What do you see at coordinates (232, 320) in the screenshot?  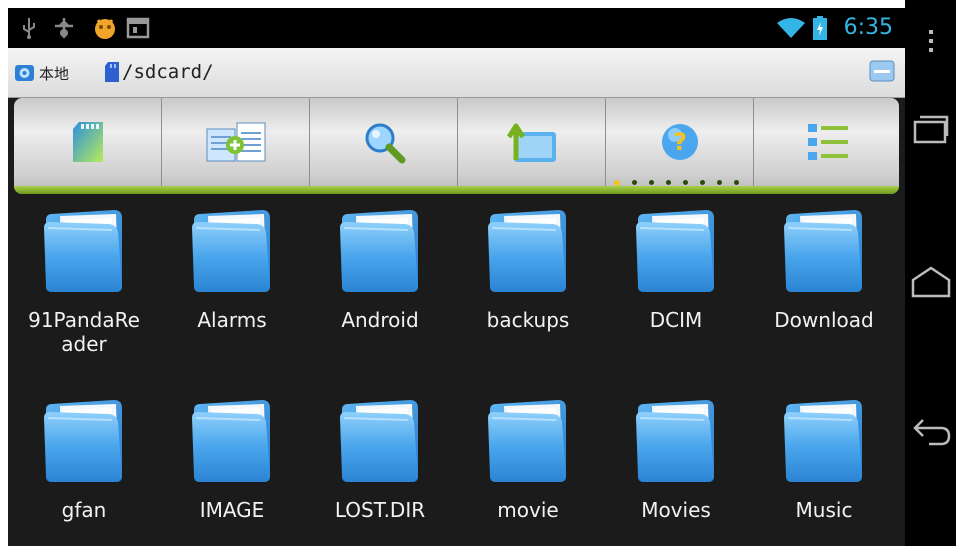 I see `folder-name: Alarms` at bounding box center [232, 320].